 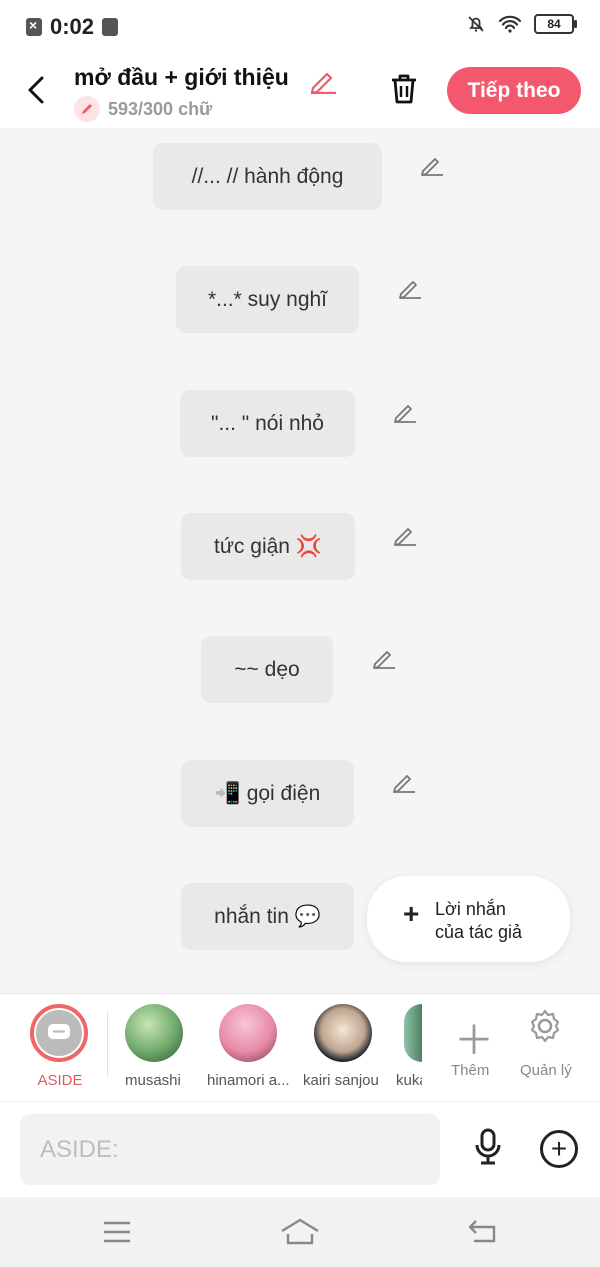 I want to click on input-bar: +, so click(x=300, y=1149).